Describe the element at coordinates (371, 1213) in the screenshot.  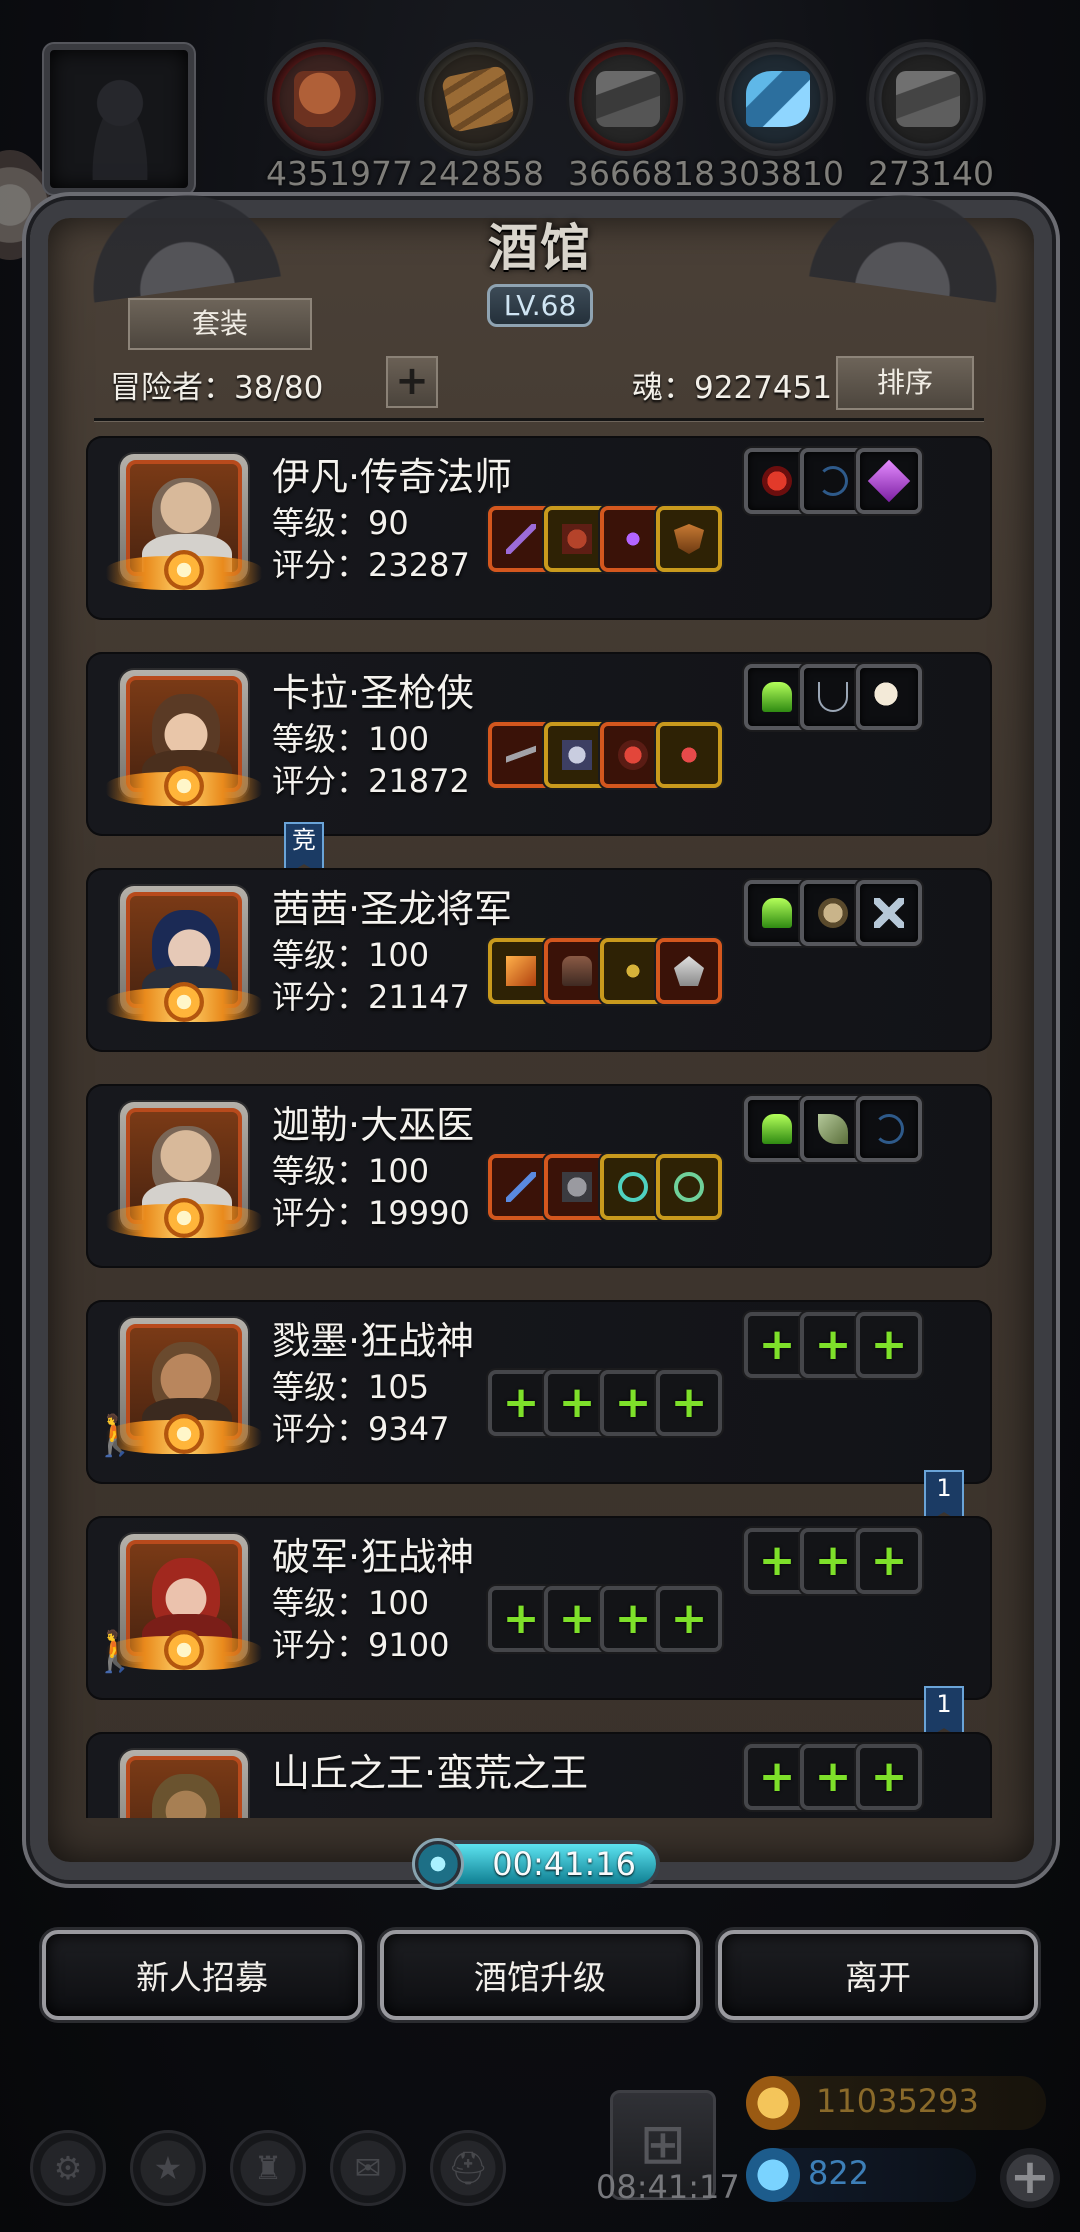
I see `hero-score: 评分：19990` at that location.